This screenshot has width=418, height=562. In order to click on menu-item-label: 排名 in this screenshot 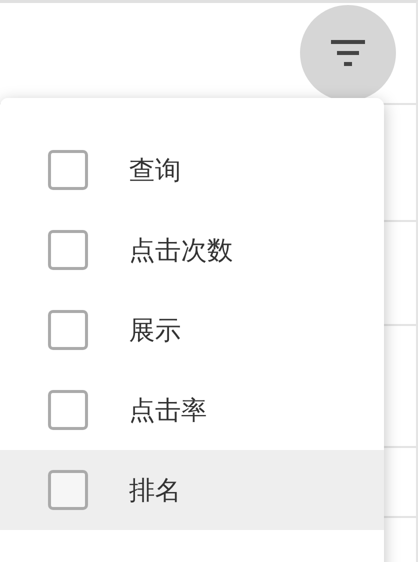, I will do `click(155, 491)`.